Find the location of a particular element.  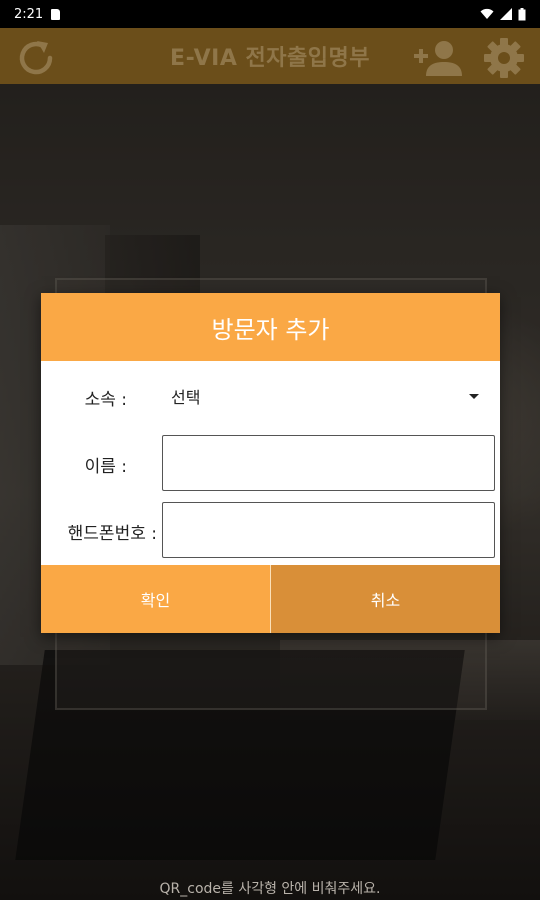

dialog-title: 방문자 추가 is located at coordinates (270, 327).